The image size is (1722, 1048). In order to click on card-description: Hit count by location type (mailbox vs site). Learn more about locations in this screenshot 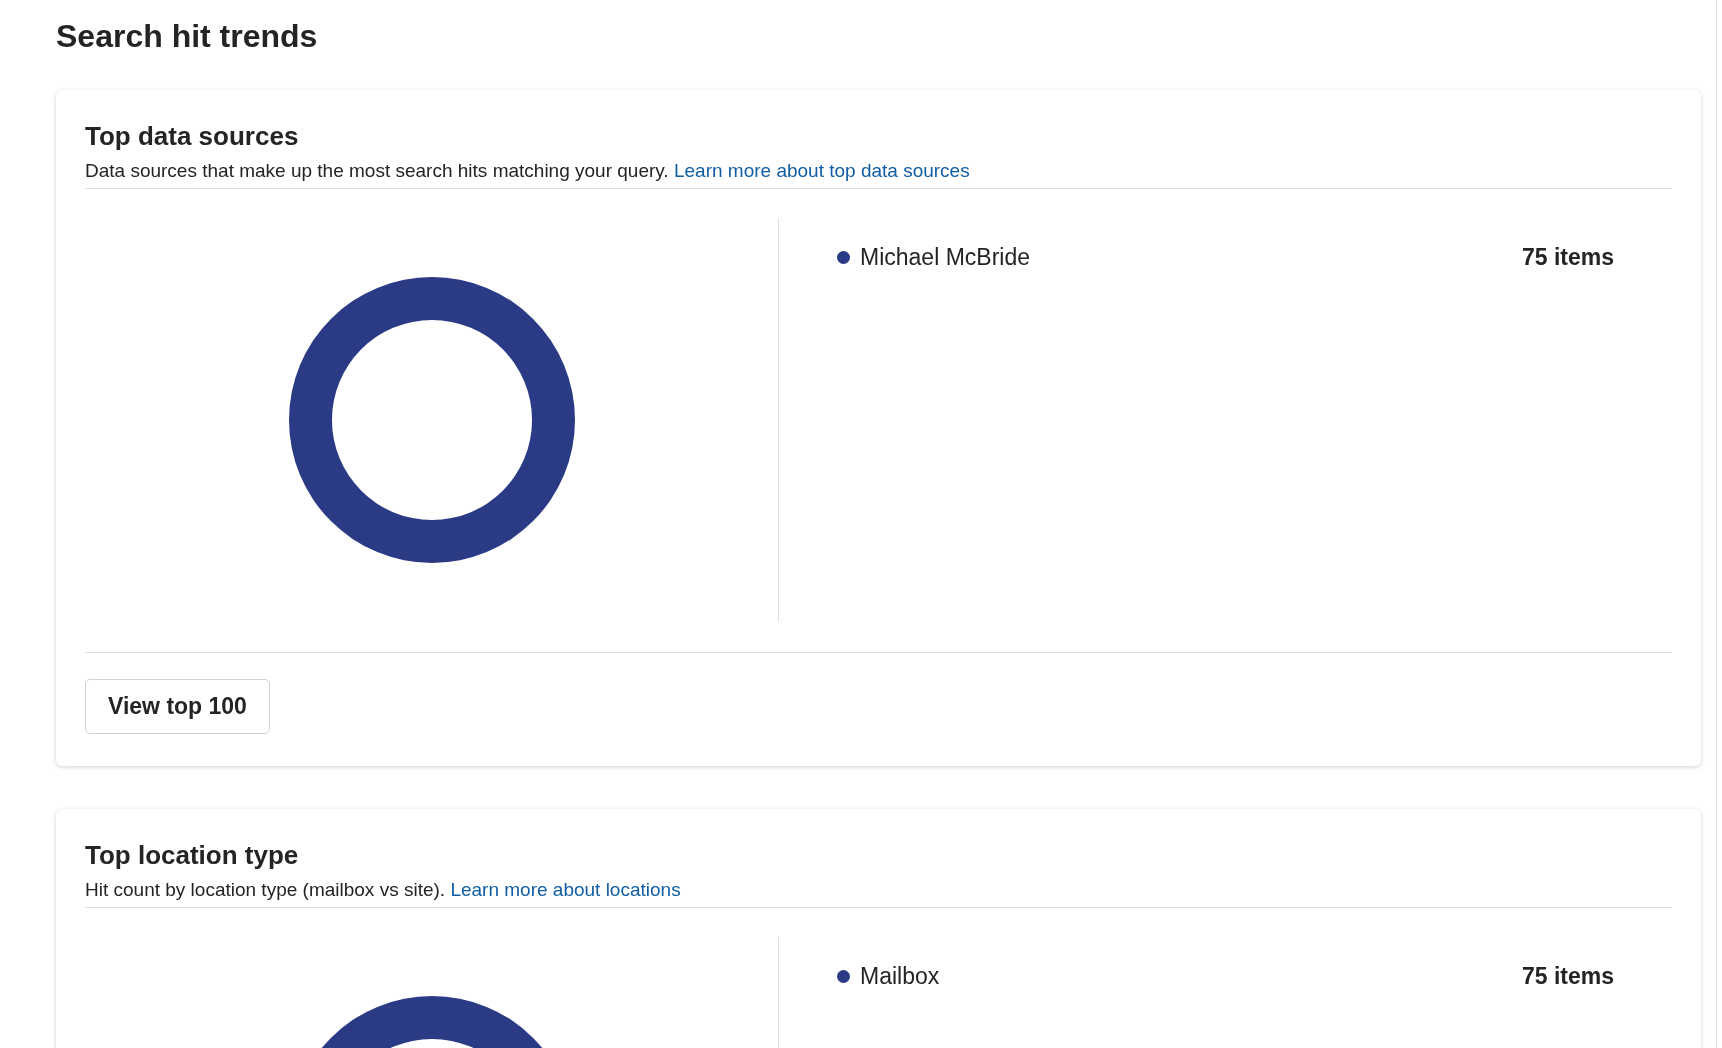, I will do `click(878, 892)`.